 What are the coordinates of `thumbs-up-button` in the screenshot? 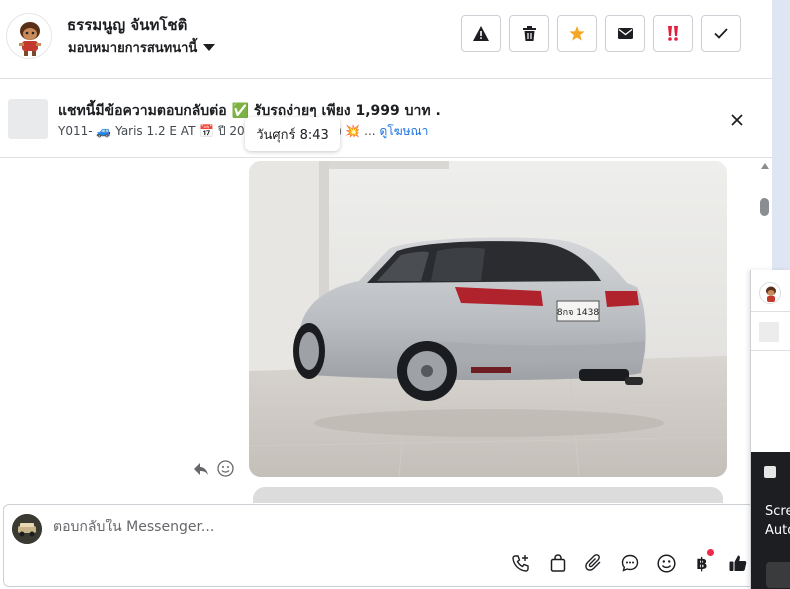 It's located at (738, 563).